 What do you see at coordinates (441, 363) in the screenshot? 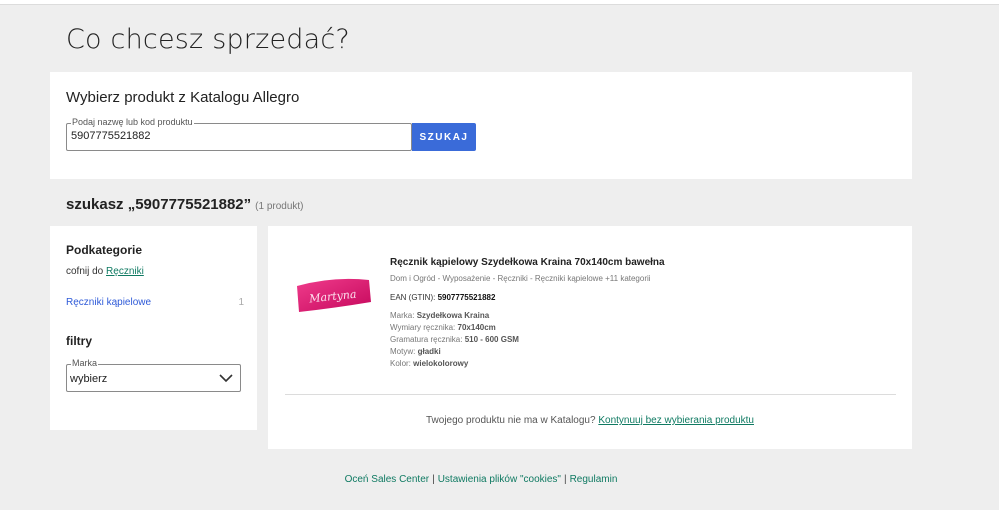
I see `attribute-value: wielokolorowy` at bounding box center [441, 363].